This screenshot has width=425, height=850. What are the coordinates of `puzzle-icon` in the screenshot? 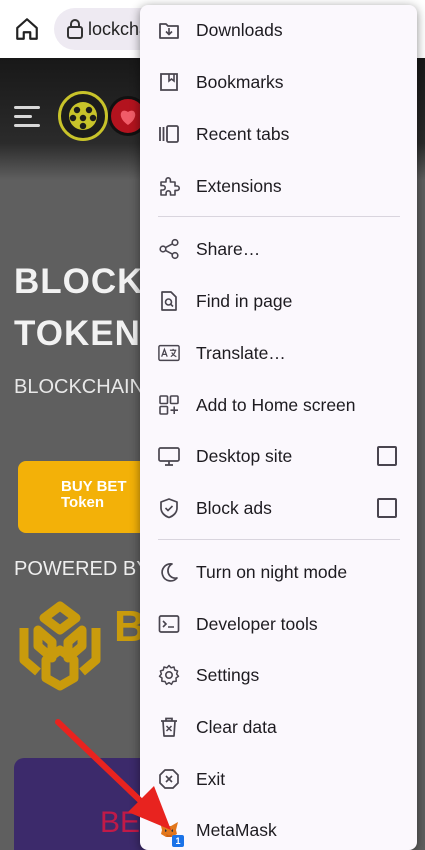 It's located at (170, 186).